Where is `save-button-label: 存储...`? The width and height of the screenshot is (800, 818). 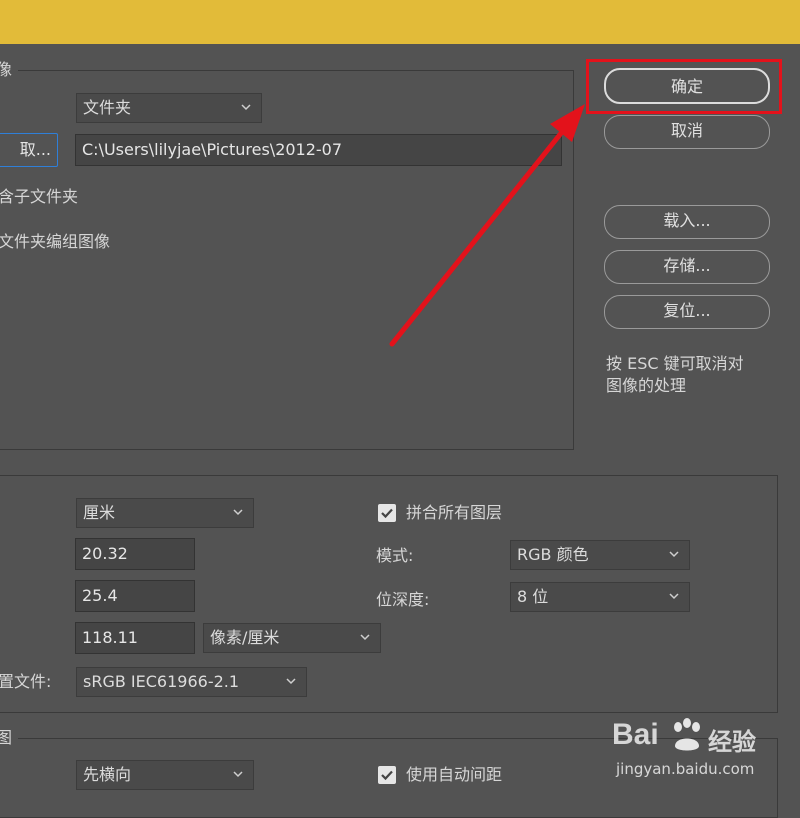 save-button-label: 存储... is located at coordinates (687, 265).